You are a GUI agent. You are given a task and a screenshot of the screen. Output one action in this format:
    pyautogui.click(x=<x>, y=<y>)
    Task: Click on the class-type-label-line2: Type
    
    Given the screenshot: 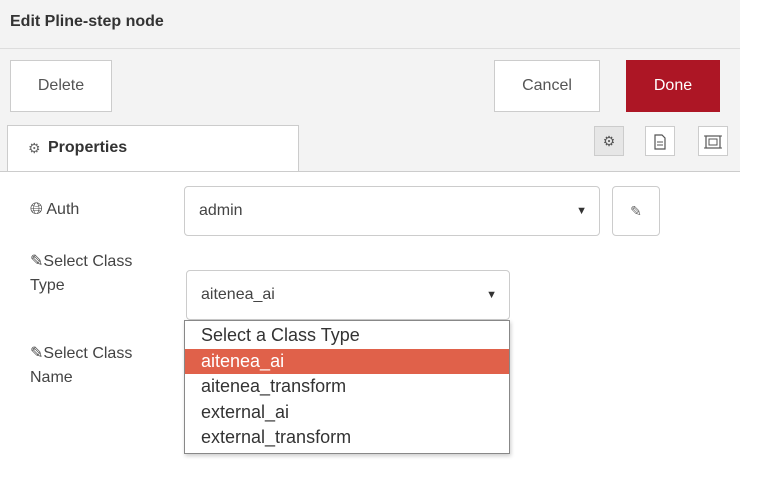 What is the action you would take?
    pyautogui.click(x=47, y=285)
    